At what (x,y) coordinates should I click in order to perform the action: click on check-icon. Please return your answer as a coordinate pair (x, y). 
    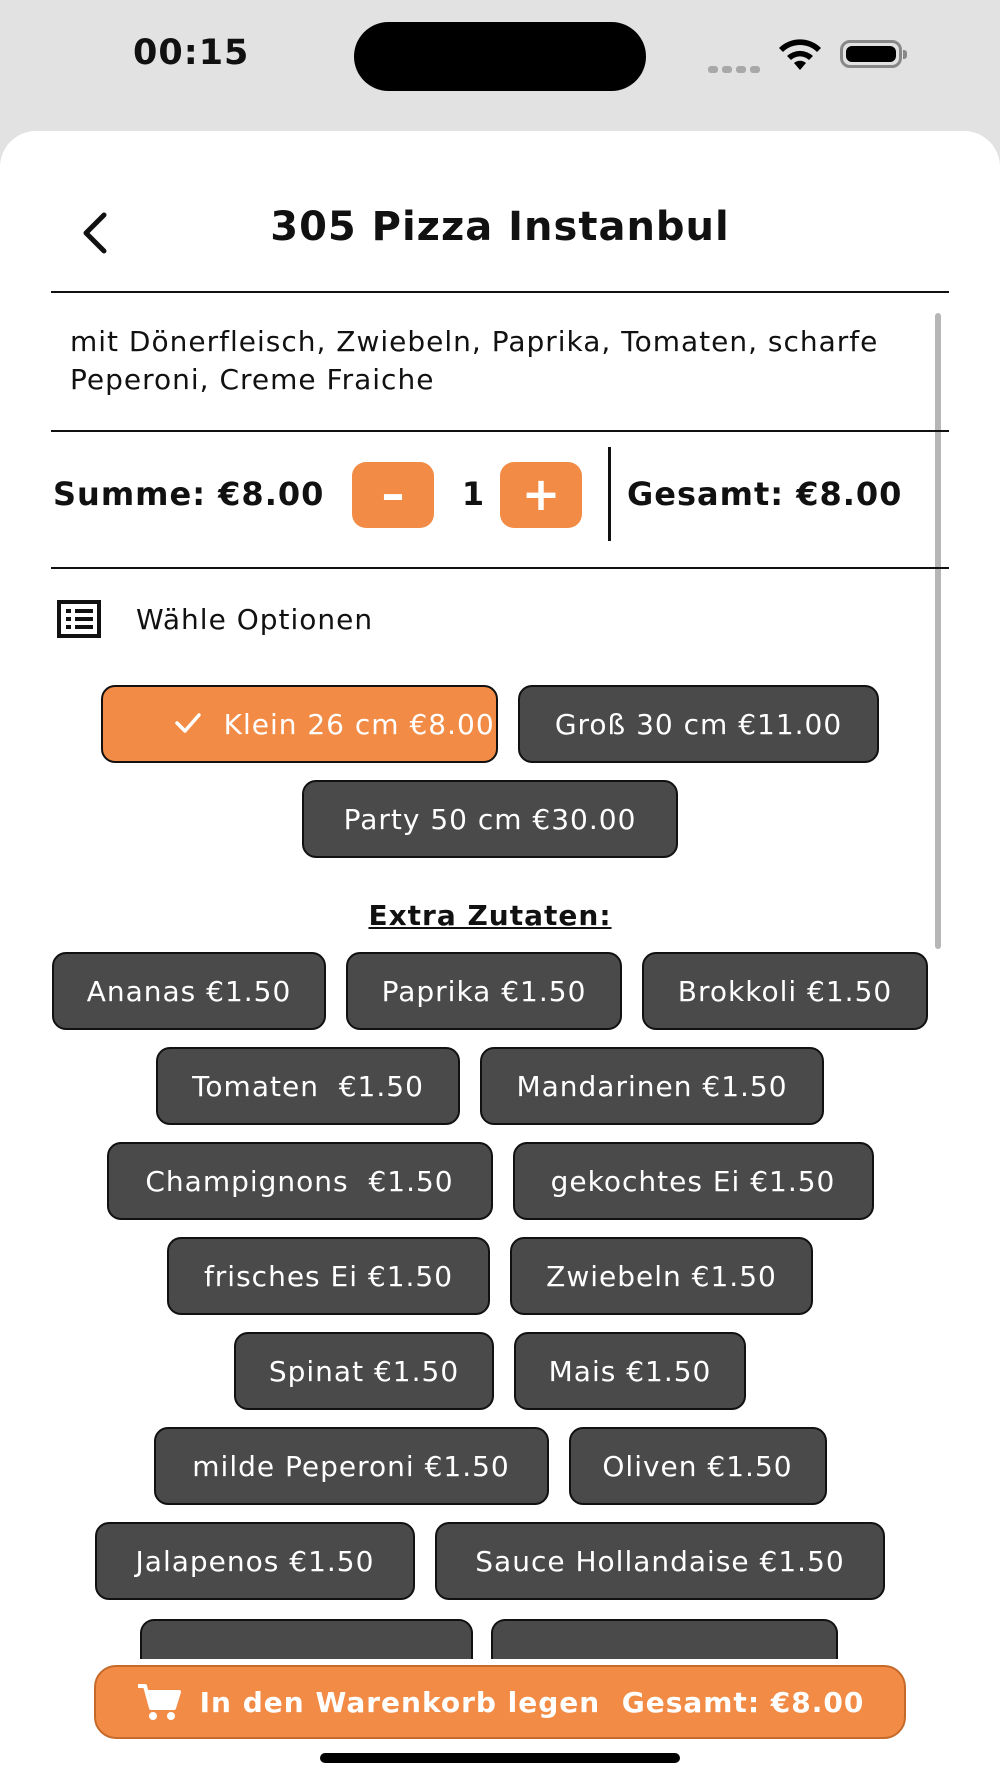
    Looking at the image, I should click on (147, 724).